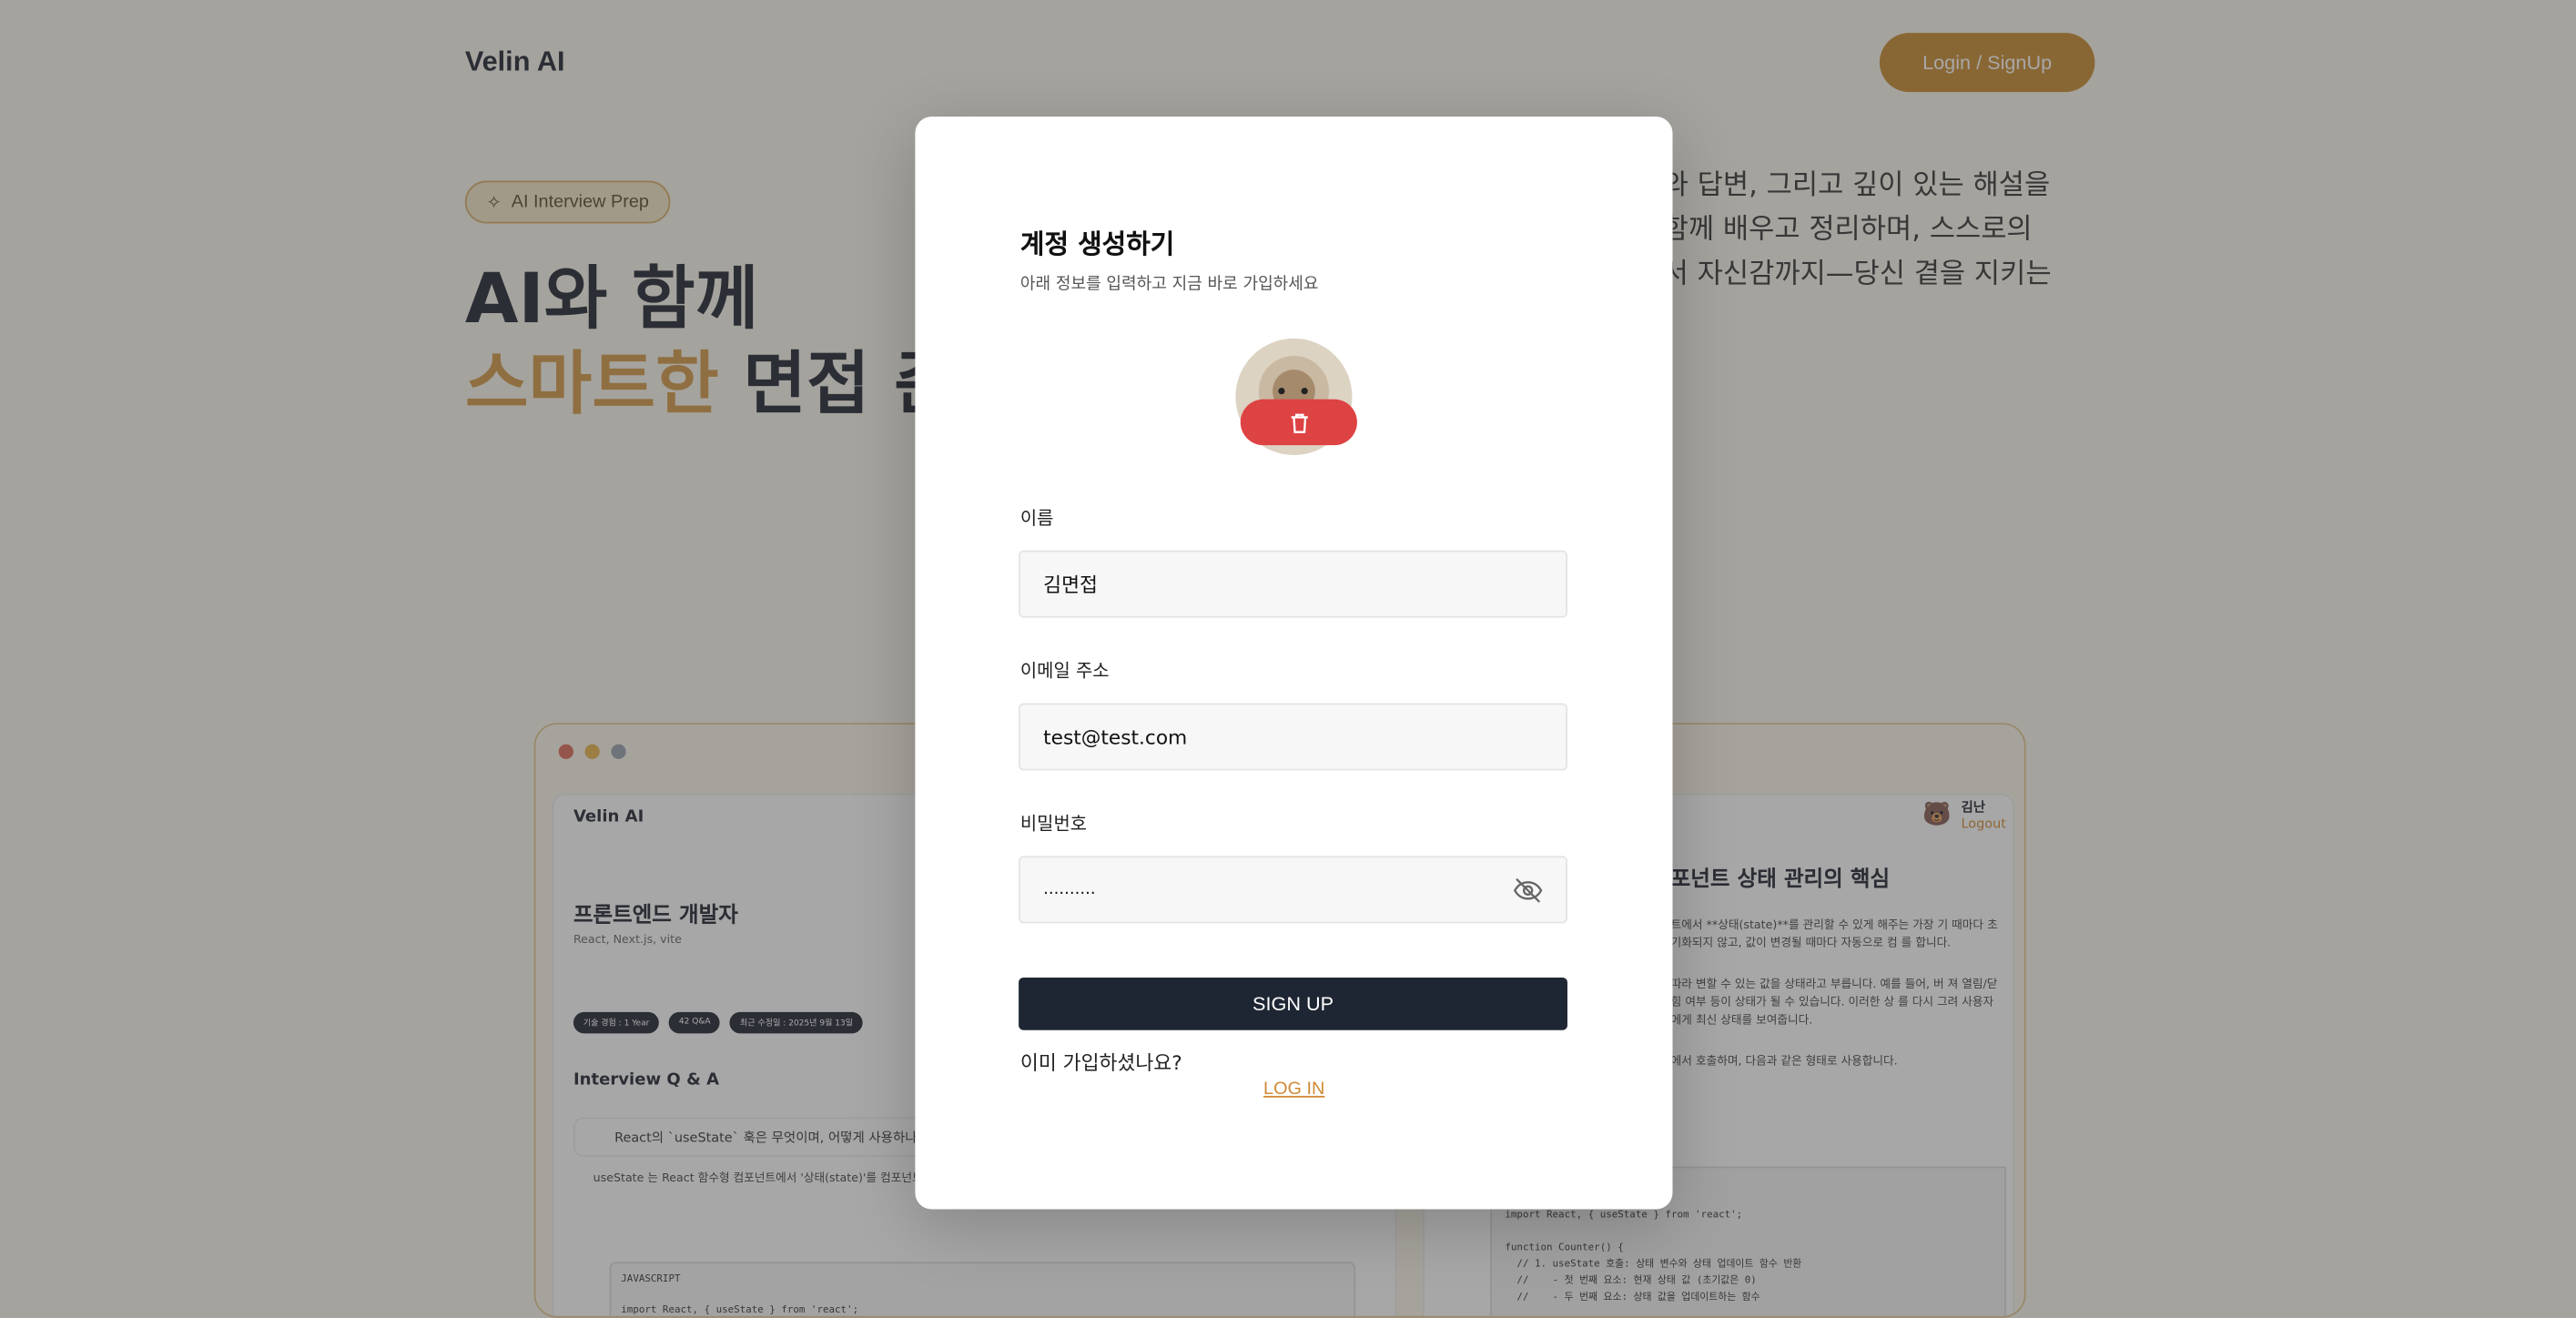  I want to click on delete-avatar-button, so click(1298, 422).